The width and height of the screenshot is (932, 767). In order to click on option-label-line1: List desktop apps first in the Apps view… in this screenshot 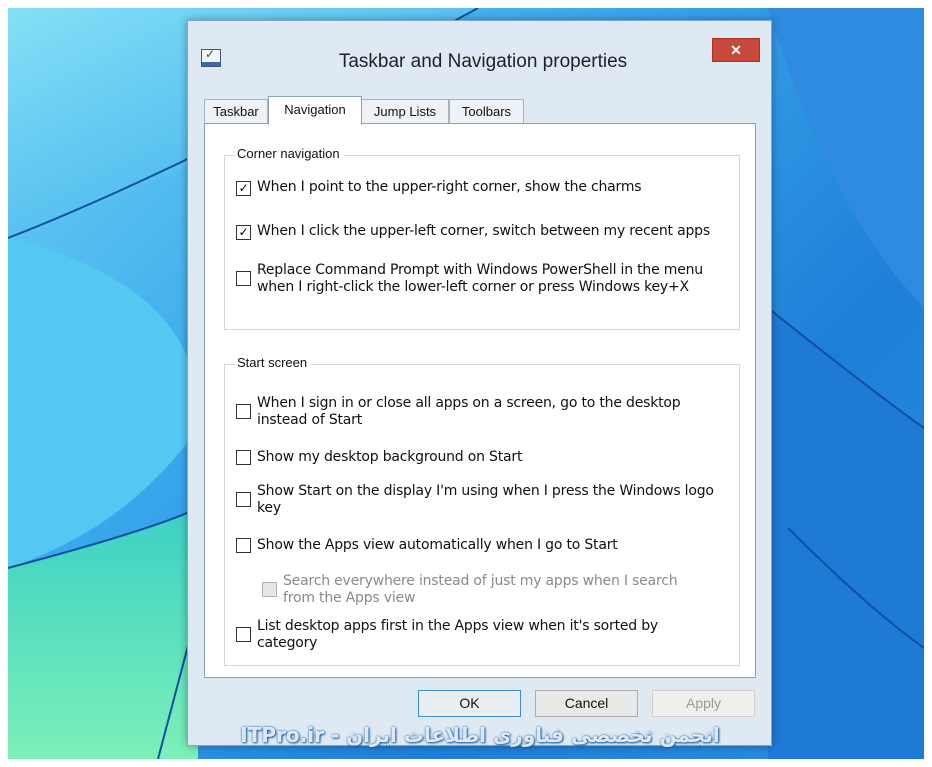, I will do `click(458, 626)`.